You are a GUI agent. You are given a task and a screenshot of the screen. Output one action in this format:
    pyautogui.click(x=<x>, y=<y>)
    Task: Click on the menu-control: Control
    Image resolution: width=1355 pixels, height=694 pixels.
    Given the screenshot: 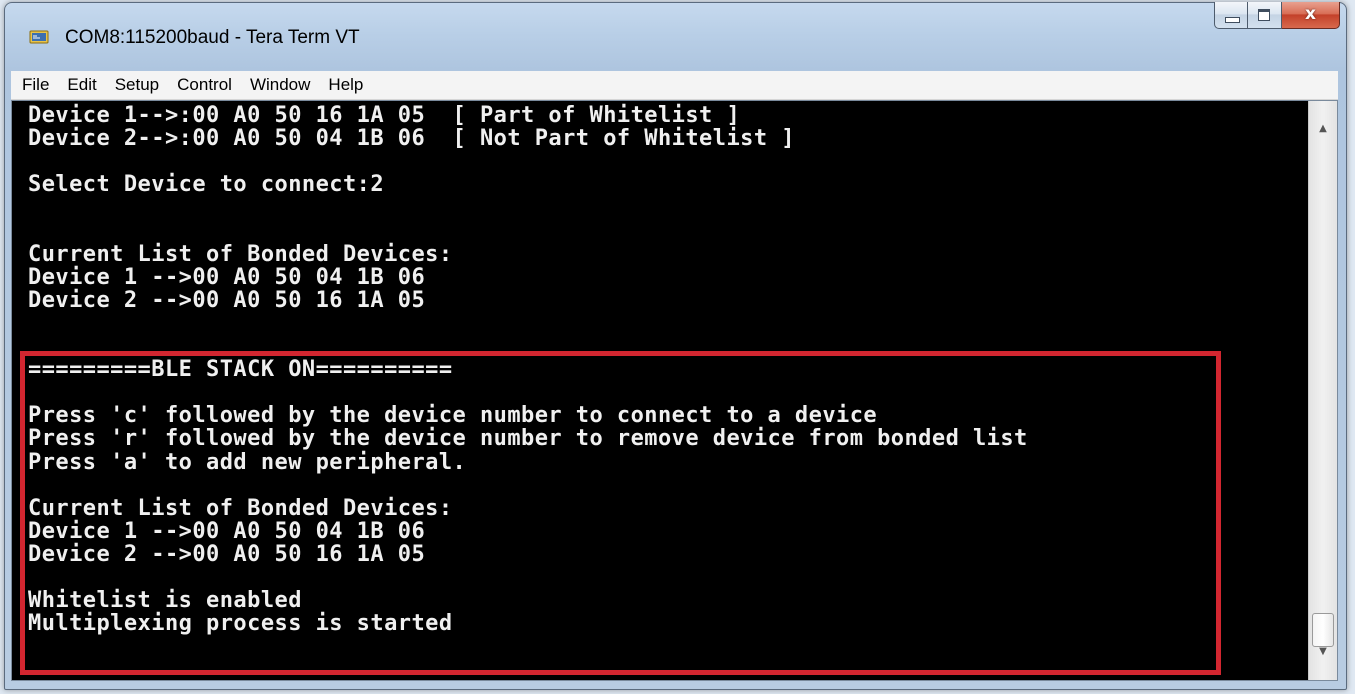 What is the action you would take?
    pyautogui.click(x=204, y=85)
    